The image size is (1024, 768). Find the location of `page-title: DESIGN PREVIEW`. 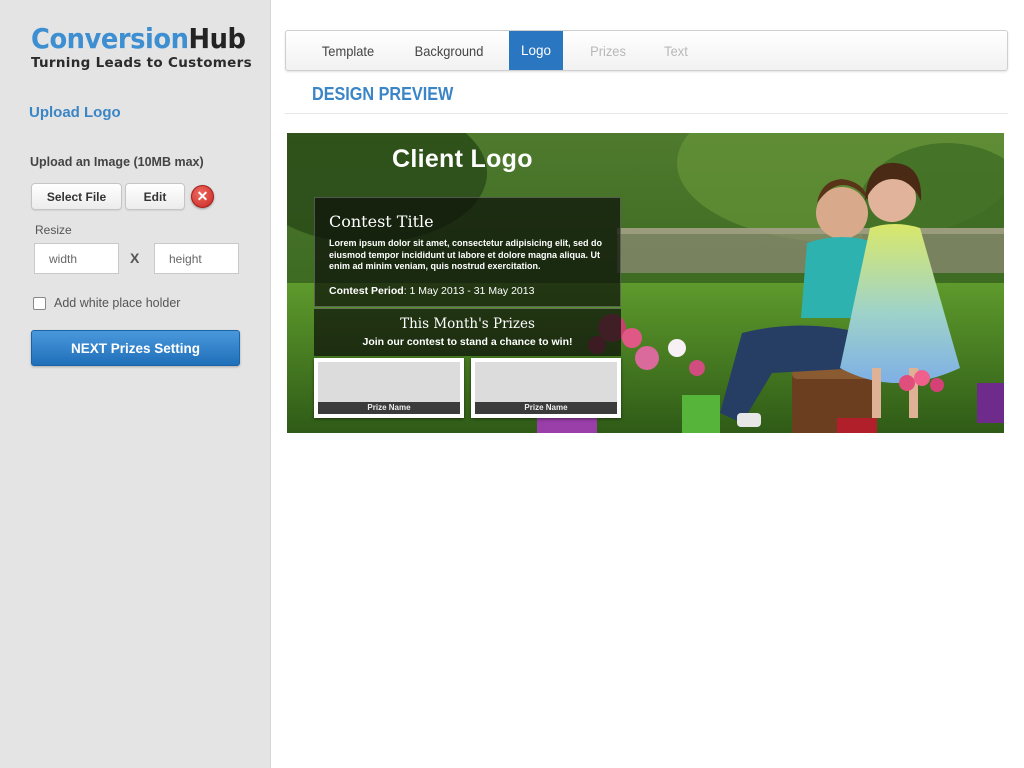

page-title: DESIGN PREVIEW is located at coordinates (383, 94).